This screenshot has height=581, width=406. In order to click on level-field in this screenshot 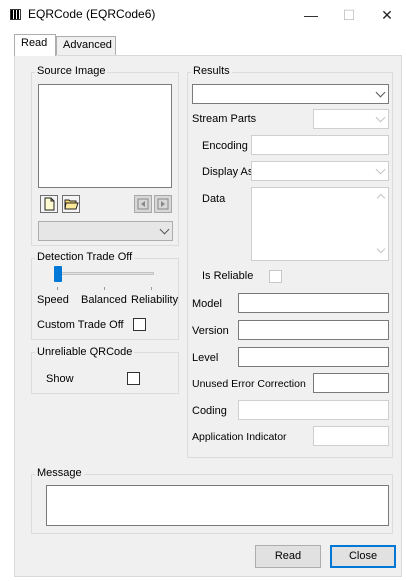, I will do `click(313, 357)`.